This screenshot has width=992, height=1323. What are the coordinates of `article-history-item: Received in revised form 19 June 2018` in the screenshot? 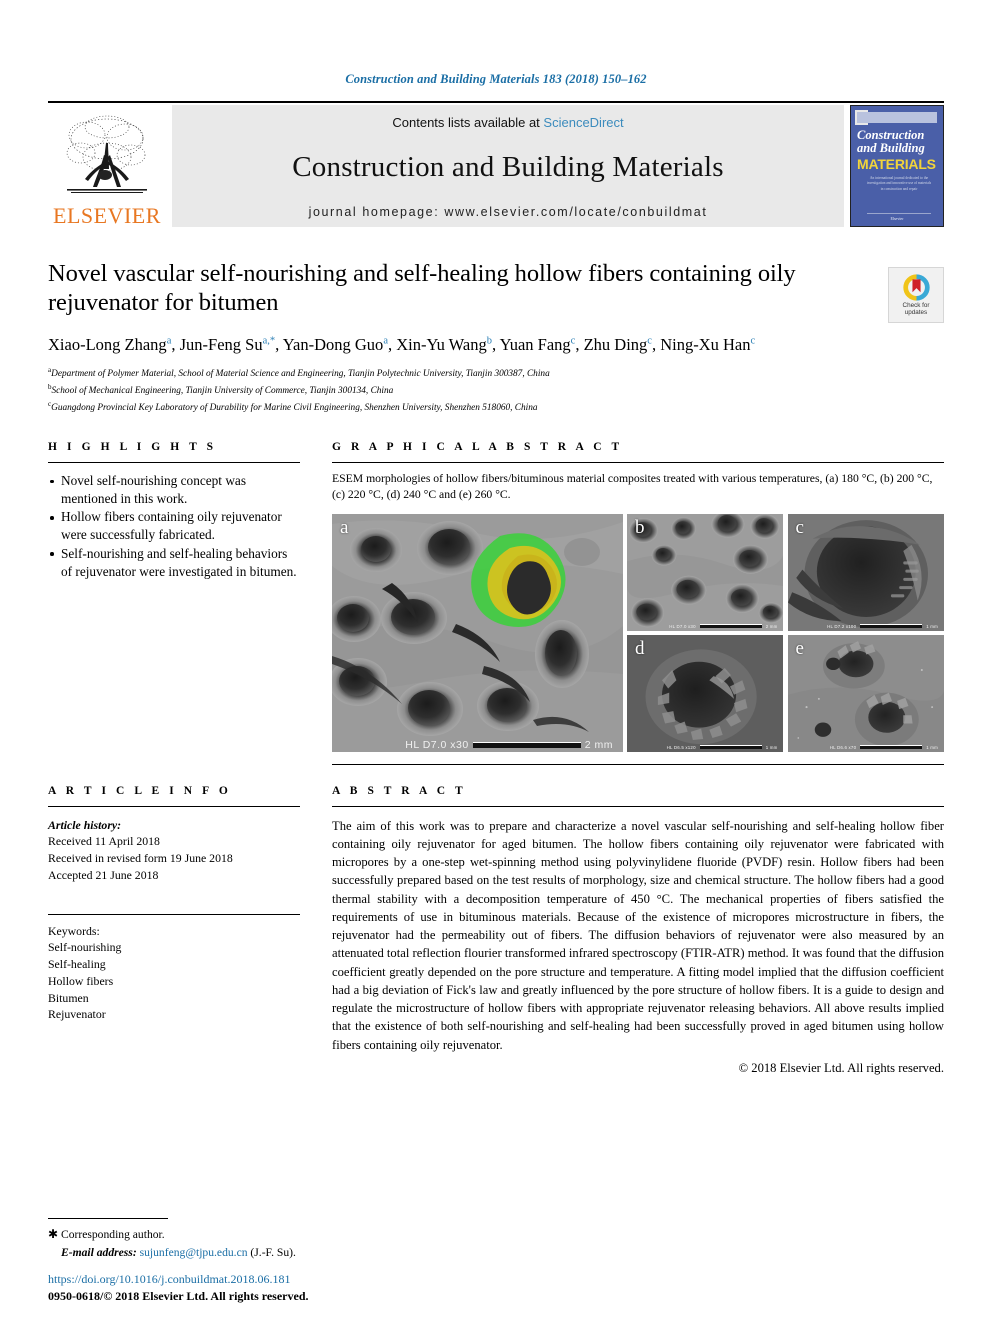 It's located at (140, 858).